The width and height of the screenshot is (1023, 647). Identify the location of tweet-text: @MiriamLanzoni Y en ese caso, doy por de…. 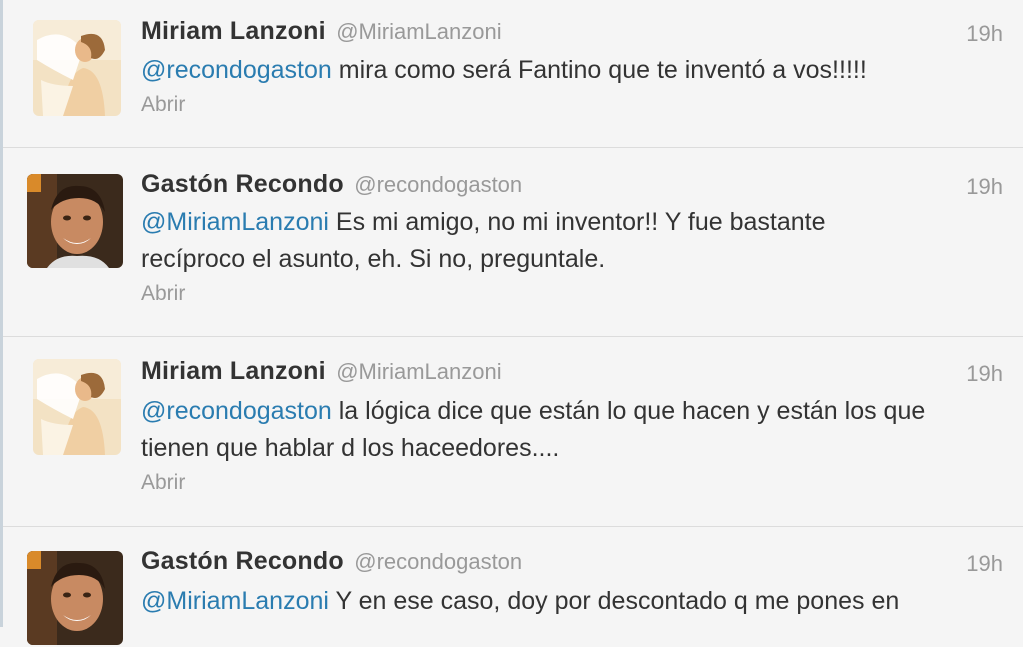
(567, 601).